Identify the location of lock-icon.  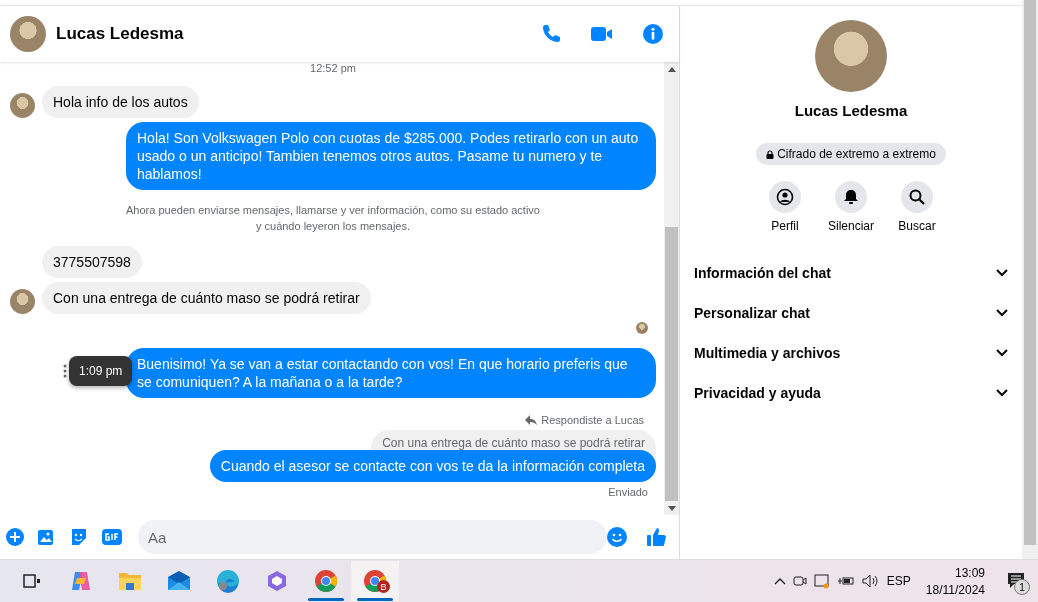
(770, 154).